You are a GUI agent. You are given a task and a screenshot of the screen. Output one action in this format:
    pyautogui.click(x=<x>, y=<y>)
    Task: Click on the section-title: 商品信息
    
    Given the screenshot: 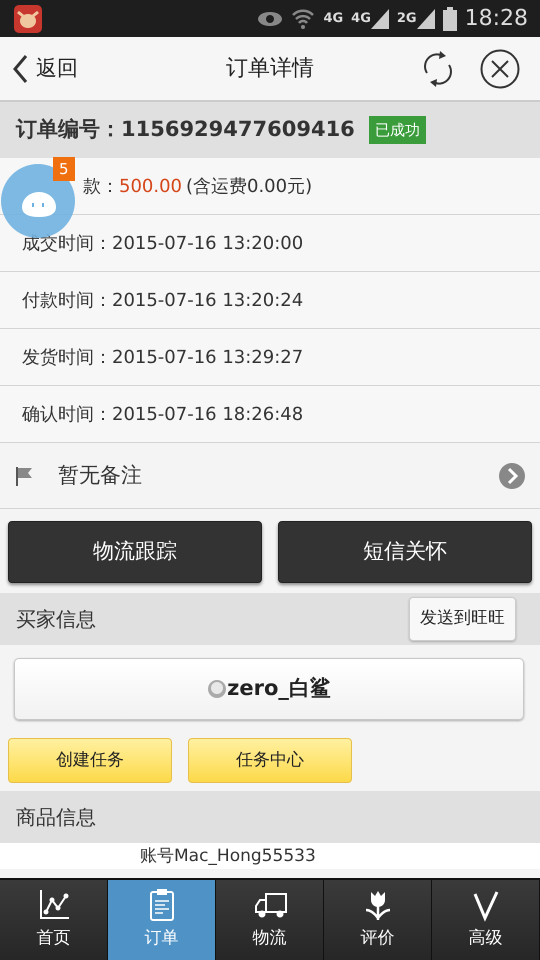 What is the action you would take?
    pyautogui.click(x=56, y=817)
    